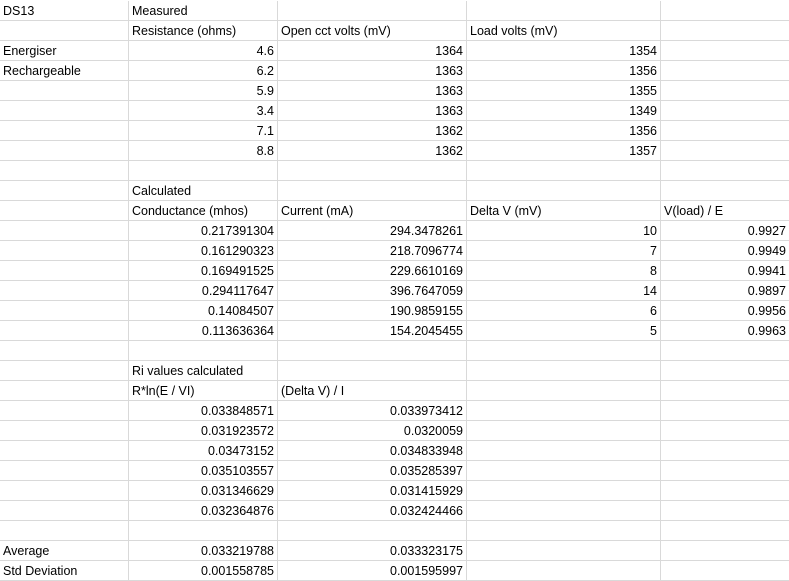  I want to click on sheet-cell: Energiser, so click(64, 51).